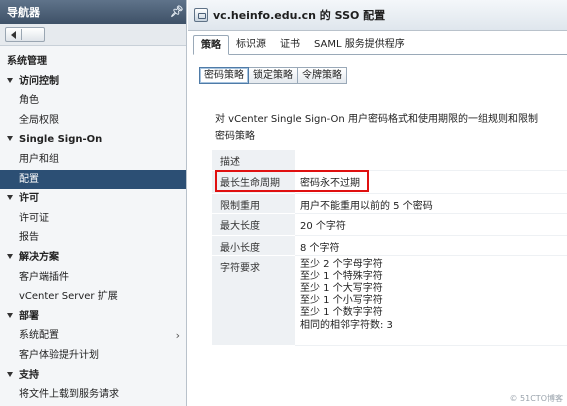 The width and height of the screenshot is (567, 406). Describe the element at coordinates (341, 276) in the screenshot. I see `char-requirement: 至少 1 个特殊字符` at that location.